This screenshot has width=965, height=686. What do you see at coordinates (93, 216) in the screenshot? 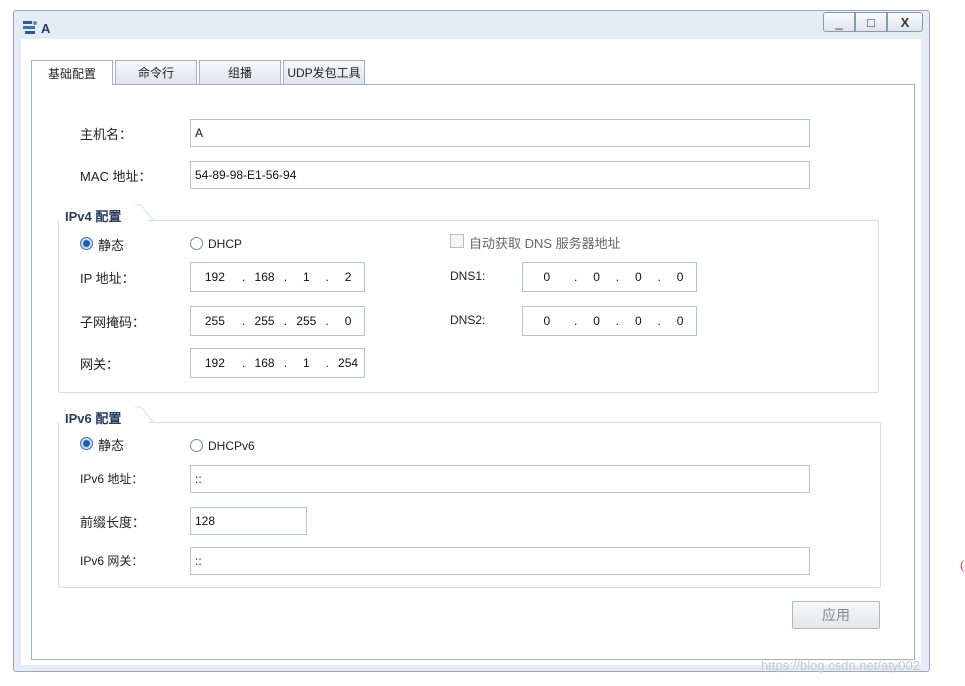
I see `ipv4-title-text: IPv4 配置` at bounding box center [93, 216].